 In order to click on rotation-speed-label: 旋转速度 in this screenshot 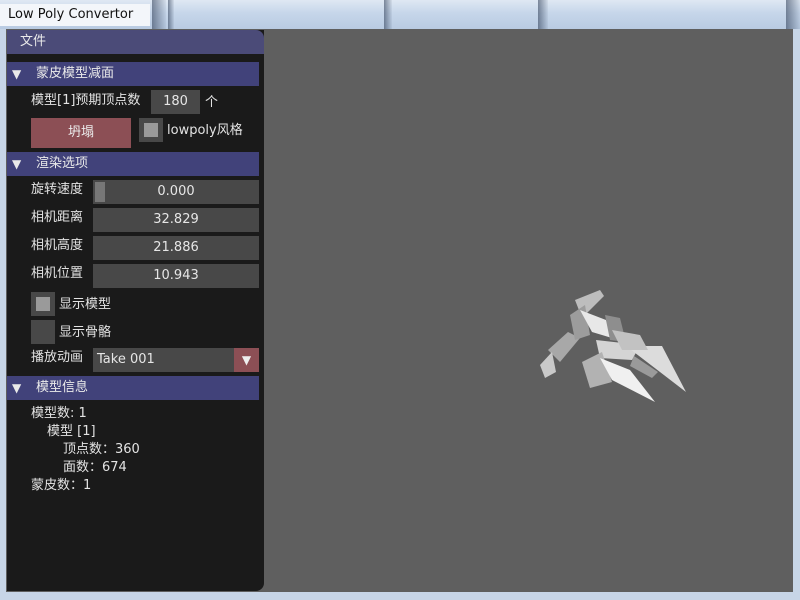, I will do `click(57, 189)`.